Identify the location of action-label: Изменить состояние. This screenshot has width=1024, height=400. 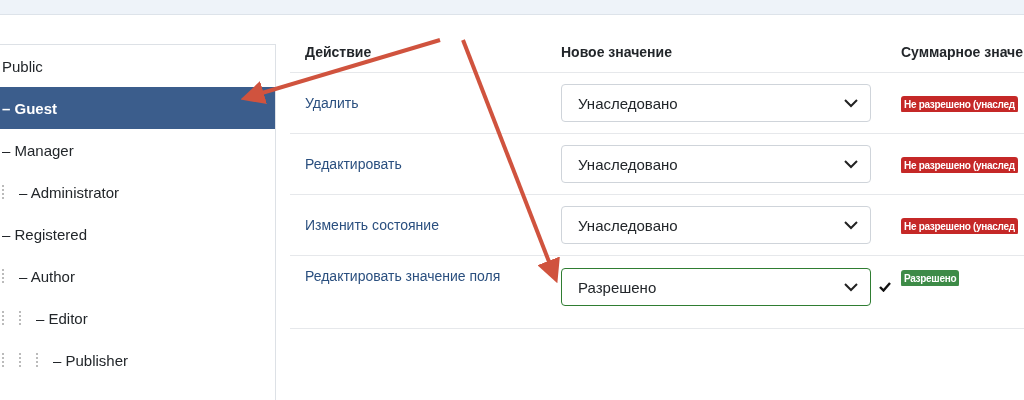
(372, 225).